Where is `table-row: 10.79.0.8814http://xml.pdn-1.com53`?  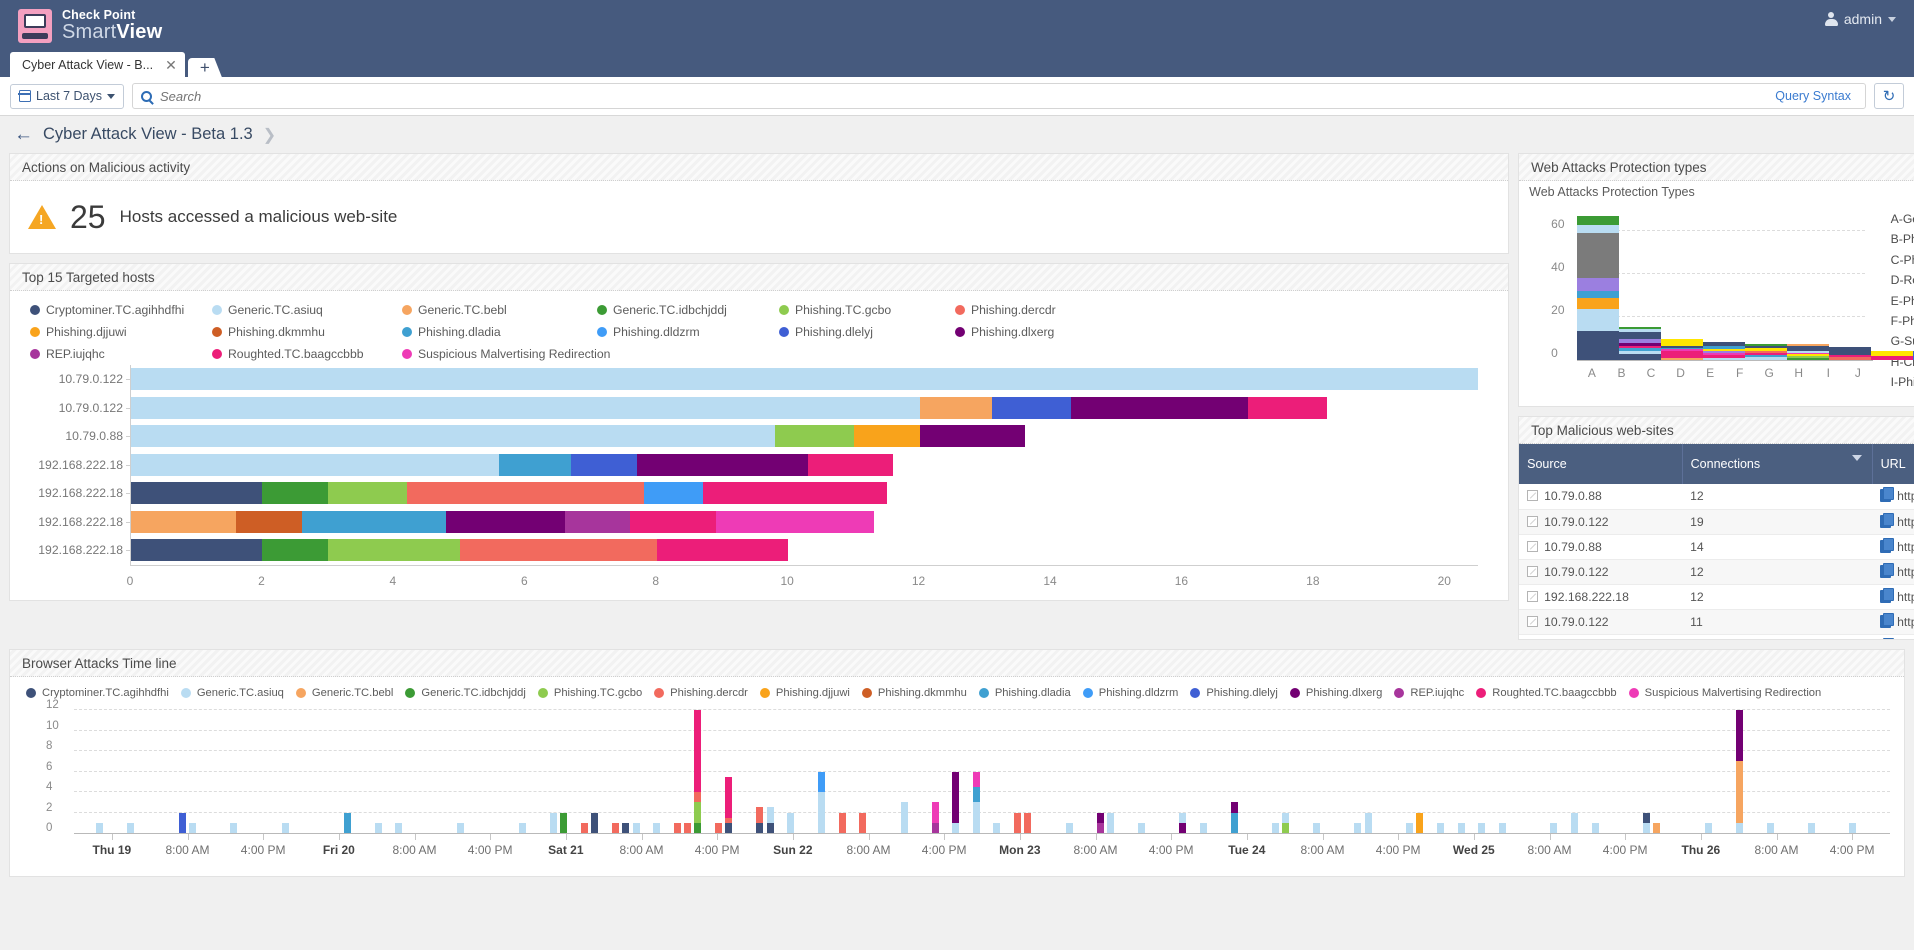 table-row: 10.79.0.8814http://xml.pdn-1.com53 is located at coordinates (1716, 547).